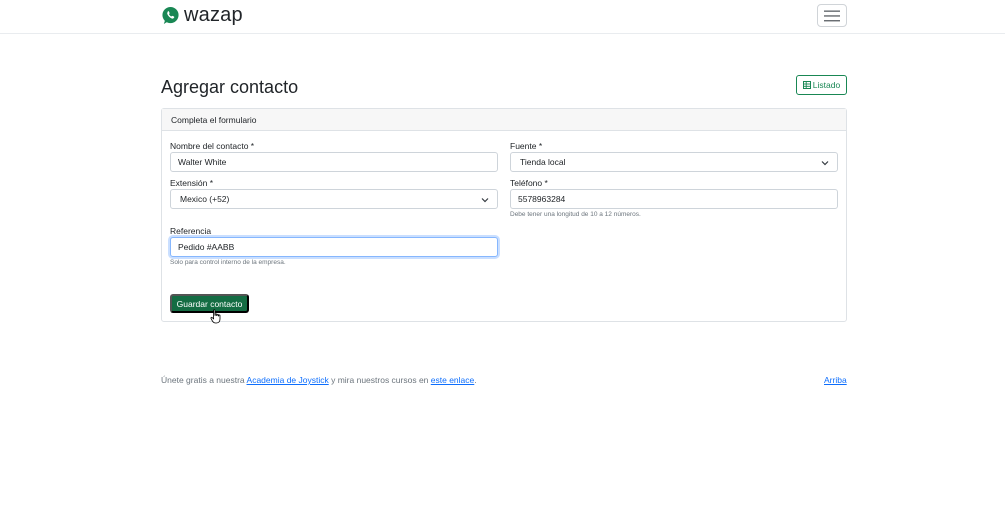 This screenshot has width=1005, height=510. I want to click on footer-text-part: Únete gratis a nuestra, so click(204, 380).